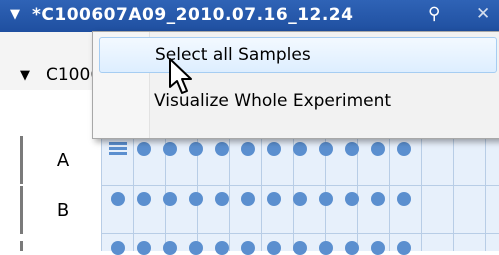  Describe the element at coordinates (21, 246) in the screenshot. I see `row-header-stub` at that location.